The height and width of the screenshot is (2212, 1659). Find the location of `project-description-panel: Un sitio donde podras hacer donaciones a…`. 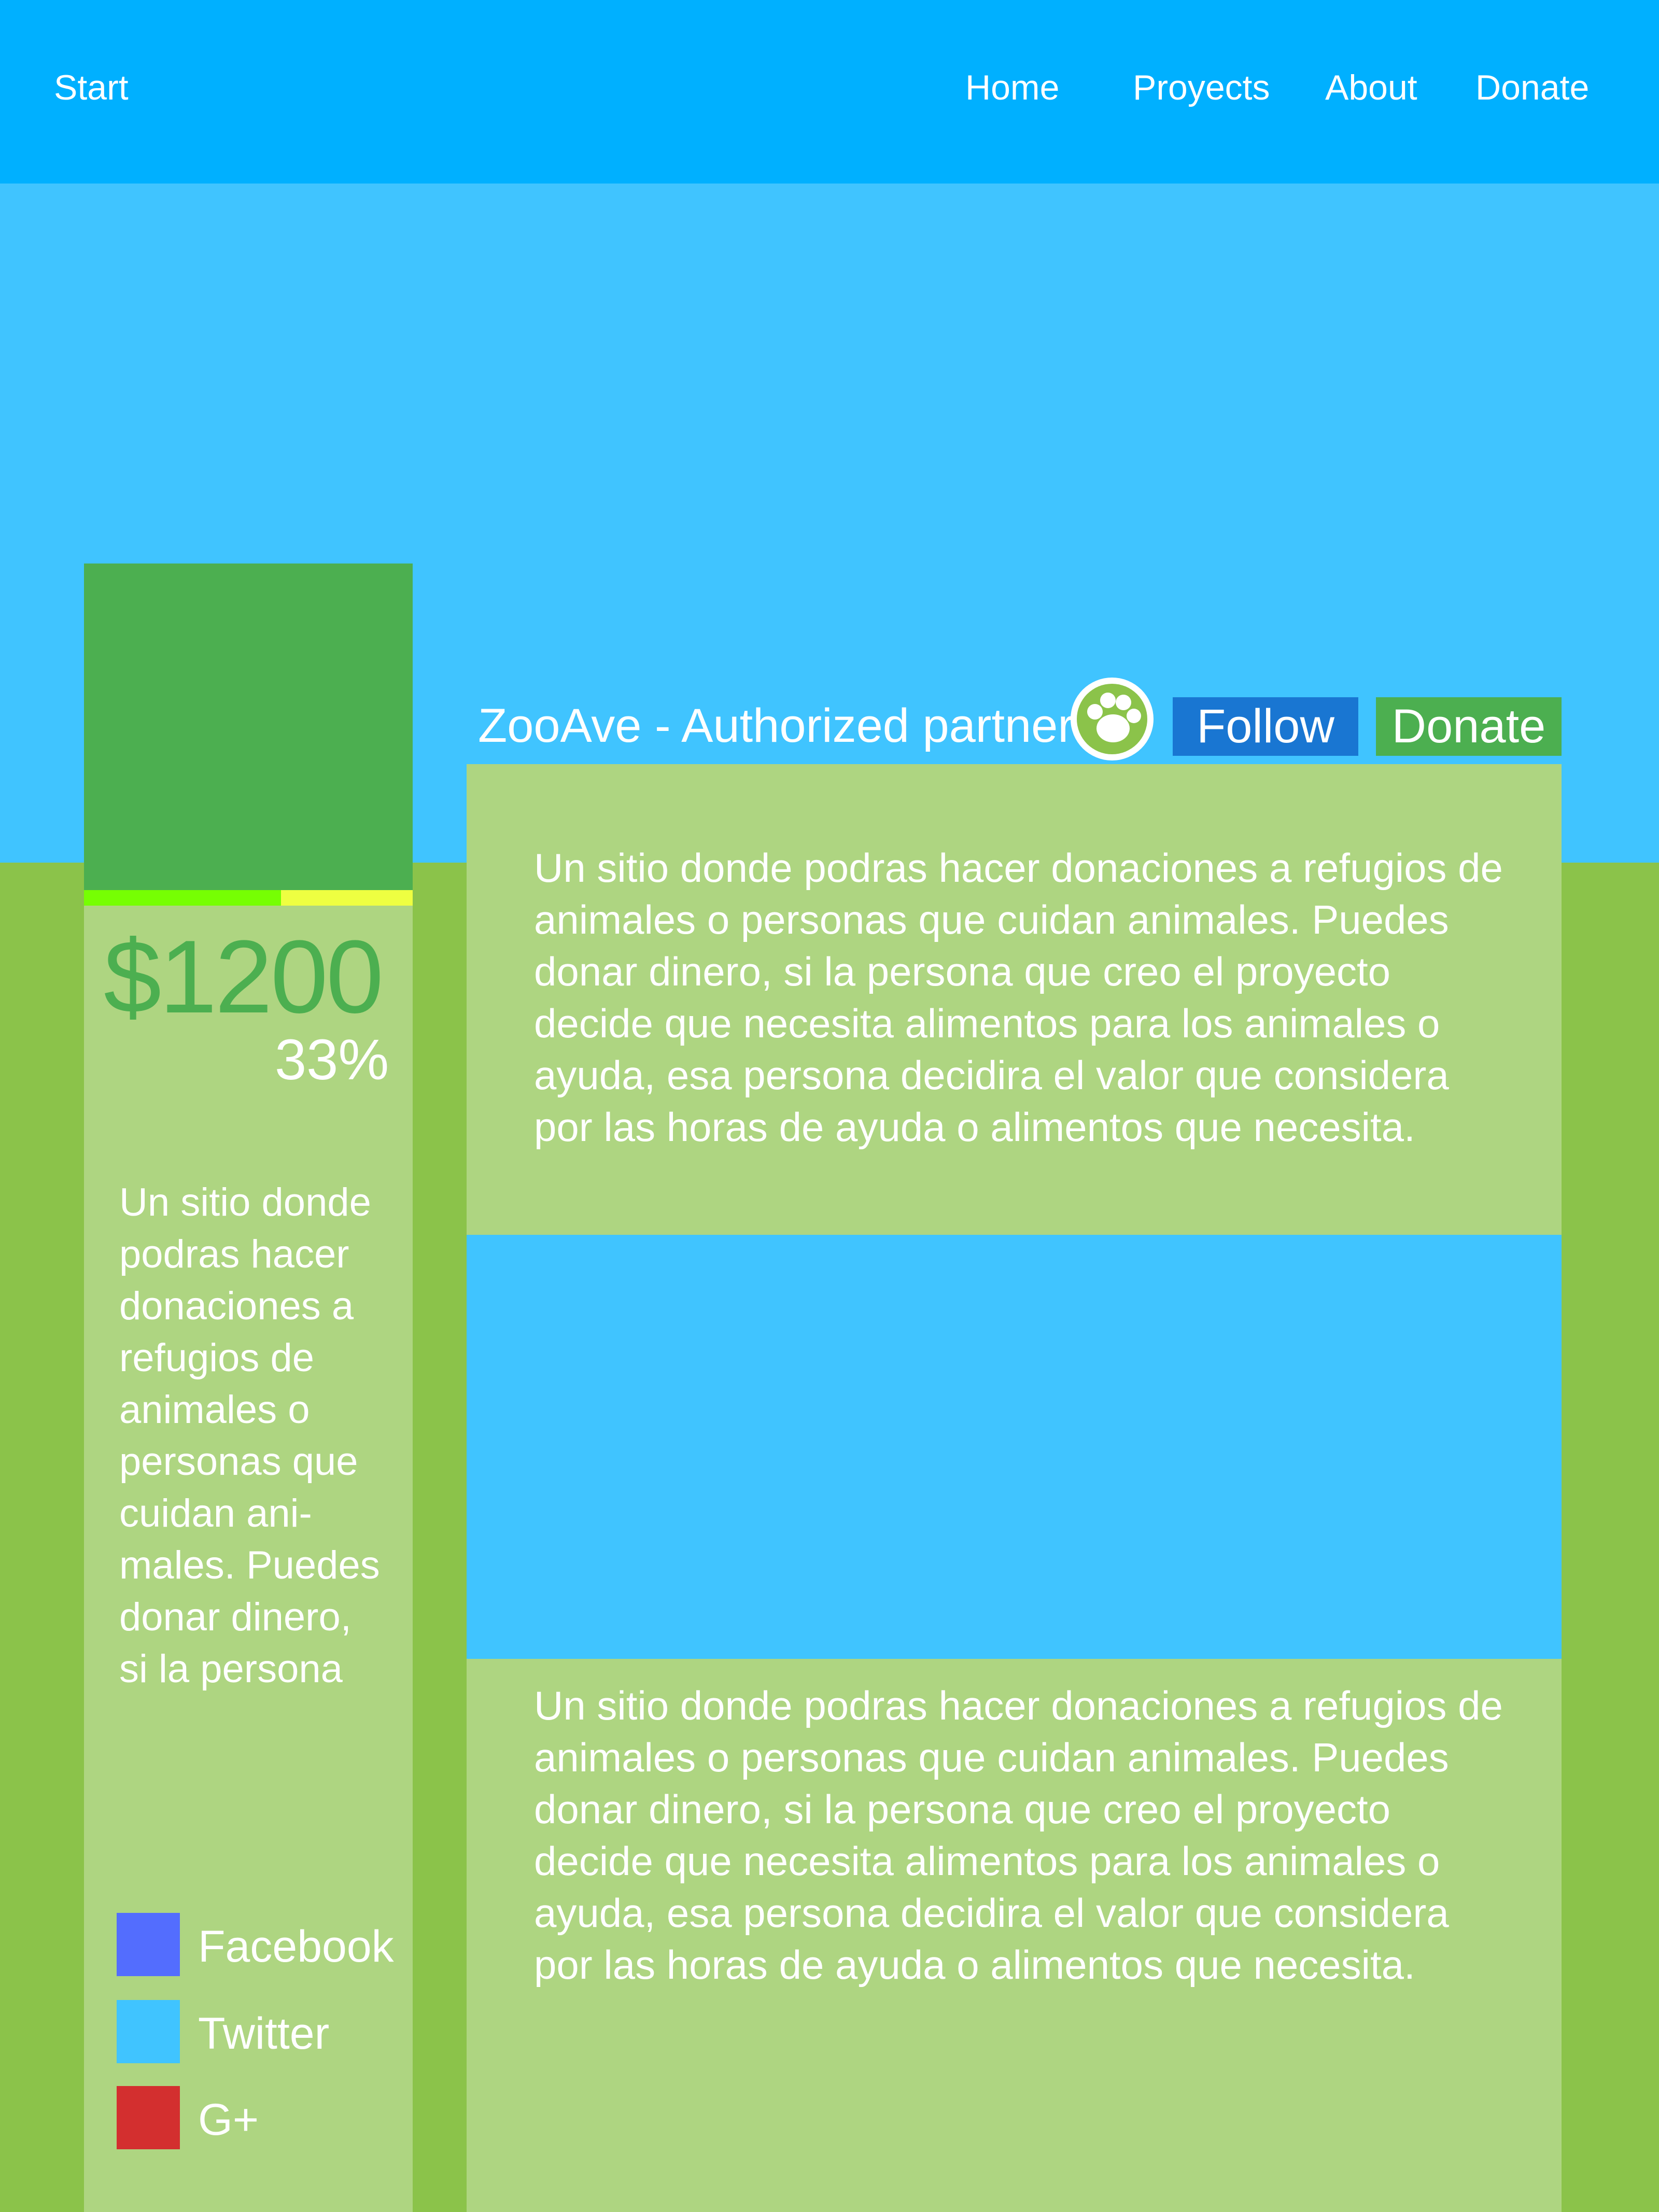

project-description-panel: Un sitio donde podras hacer donaciones a… is located at coordinates (1015, 999).